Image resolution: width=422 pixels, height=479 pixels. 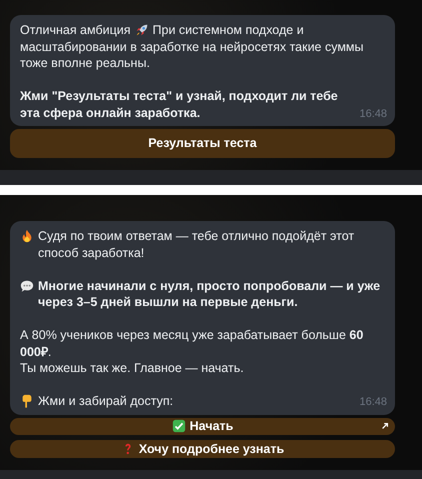 What do you see at coordinates (228, 30) in the screenshot?
I see `message-text: При системном подходе и` at bounding box center [228, 30].